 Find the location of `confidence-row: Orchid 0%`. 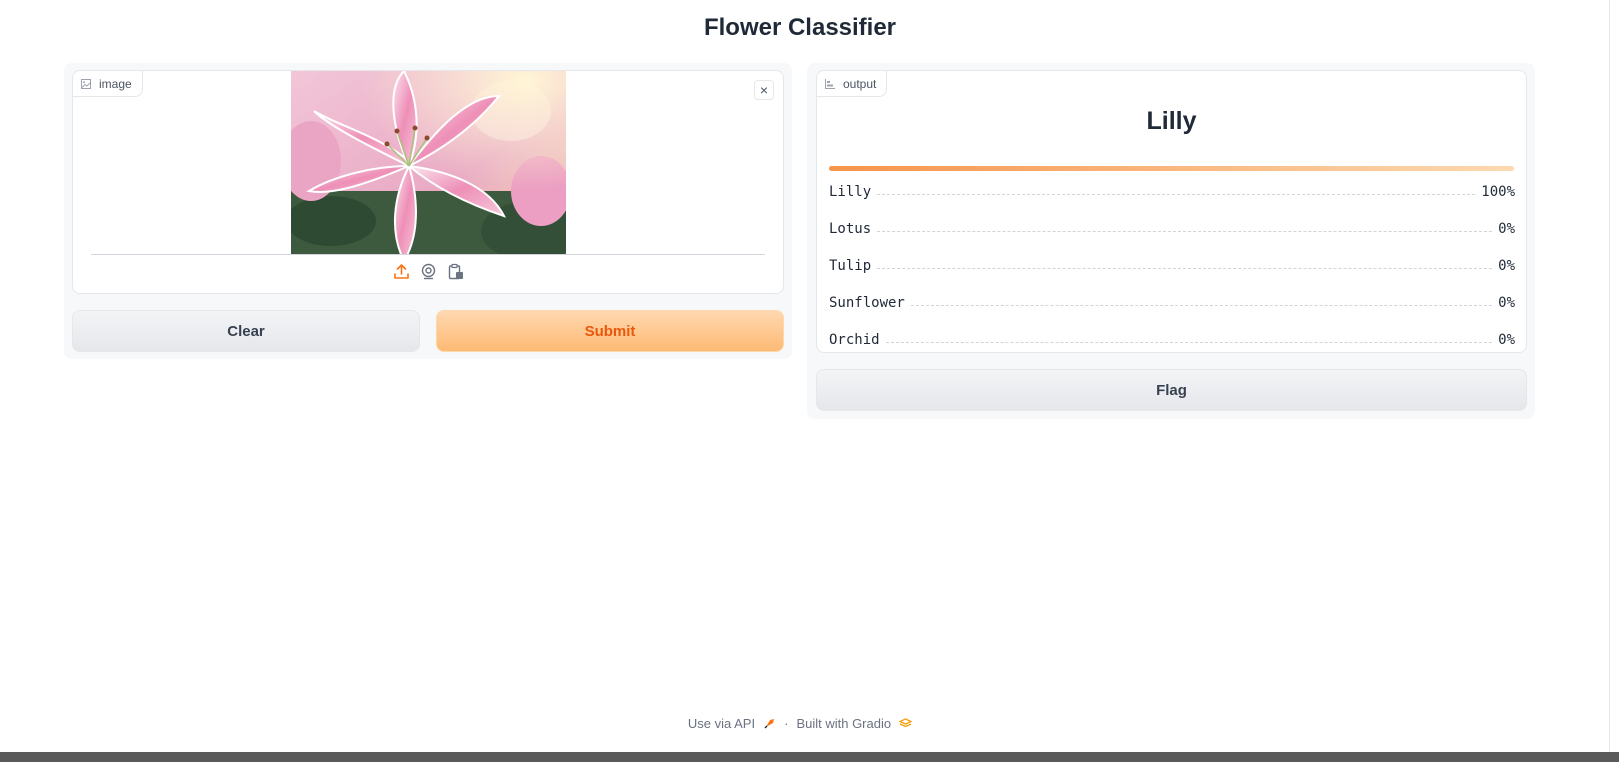

confidence-row: Orchid 0% is located at coordinates (1172, 339).